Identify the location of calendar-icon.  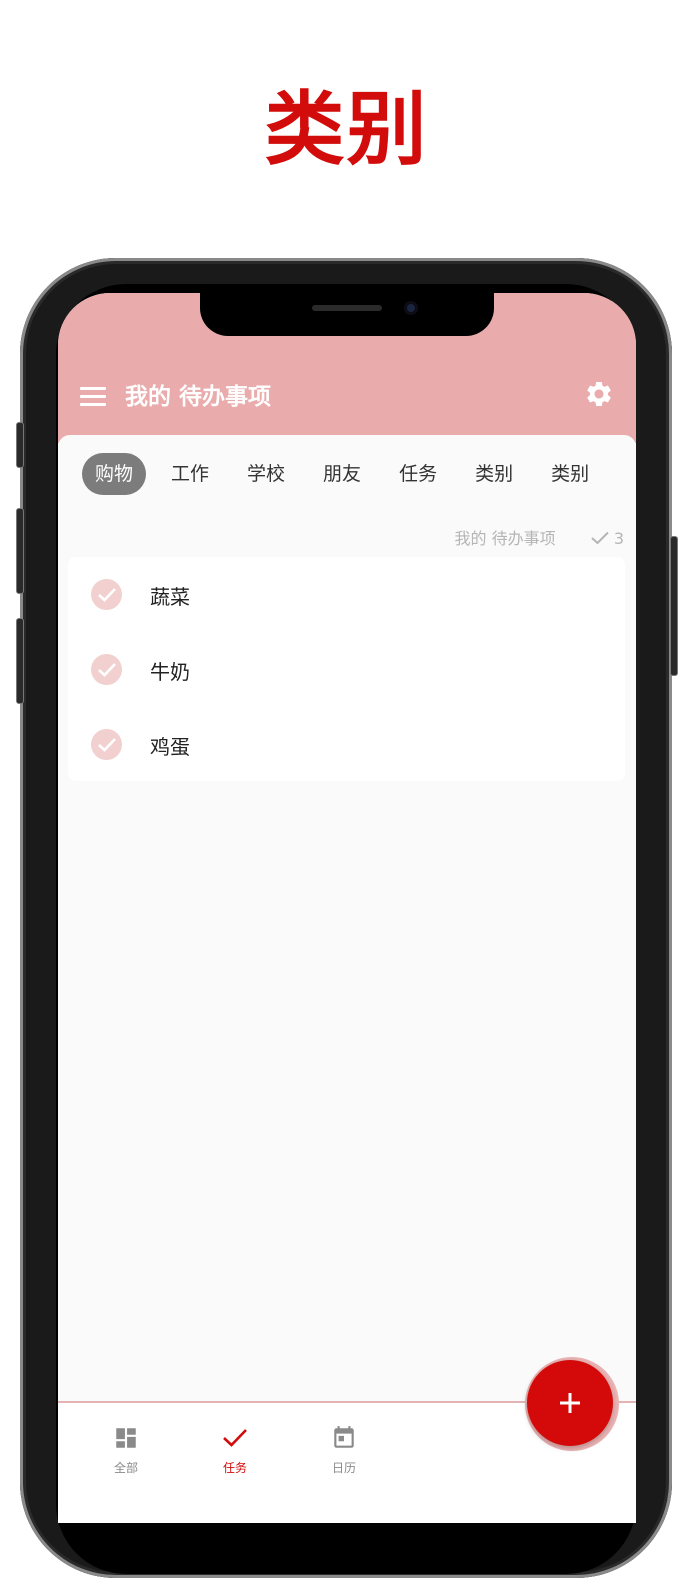
(344, 1437).